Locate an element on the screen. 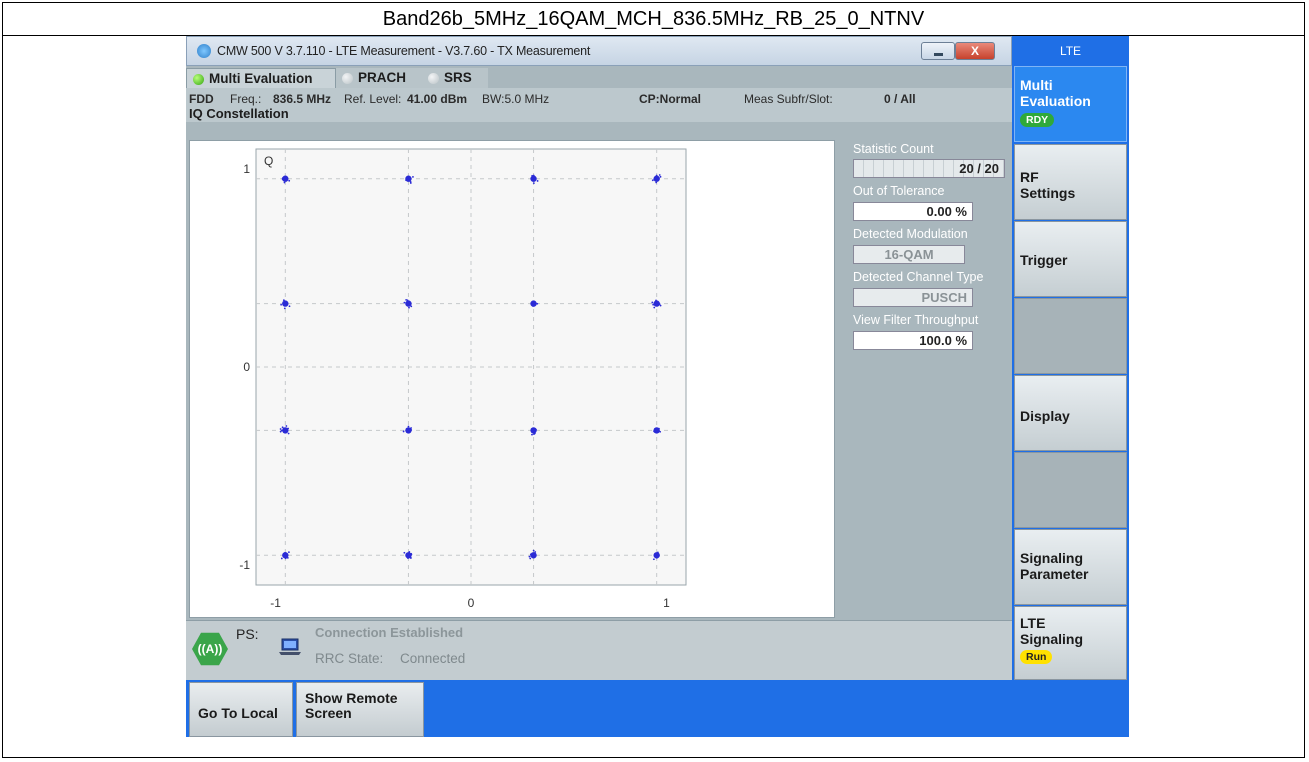 This screenshot has width=1309, height=762. y-tick-label: 1 is located at coordinates (246, 169).